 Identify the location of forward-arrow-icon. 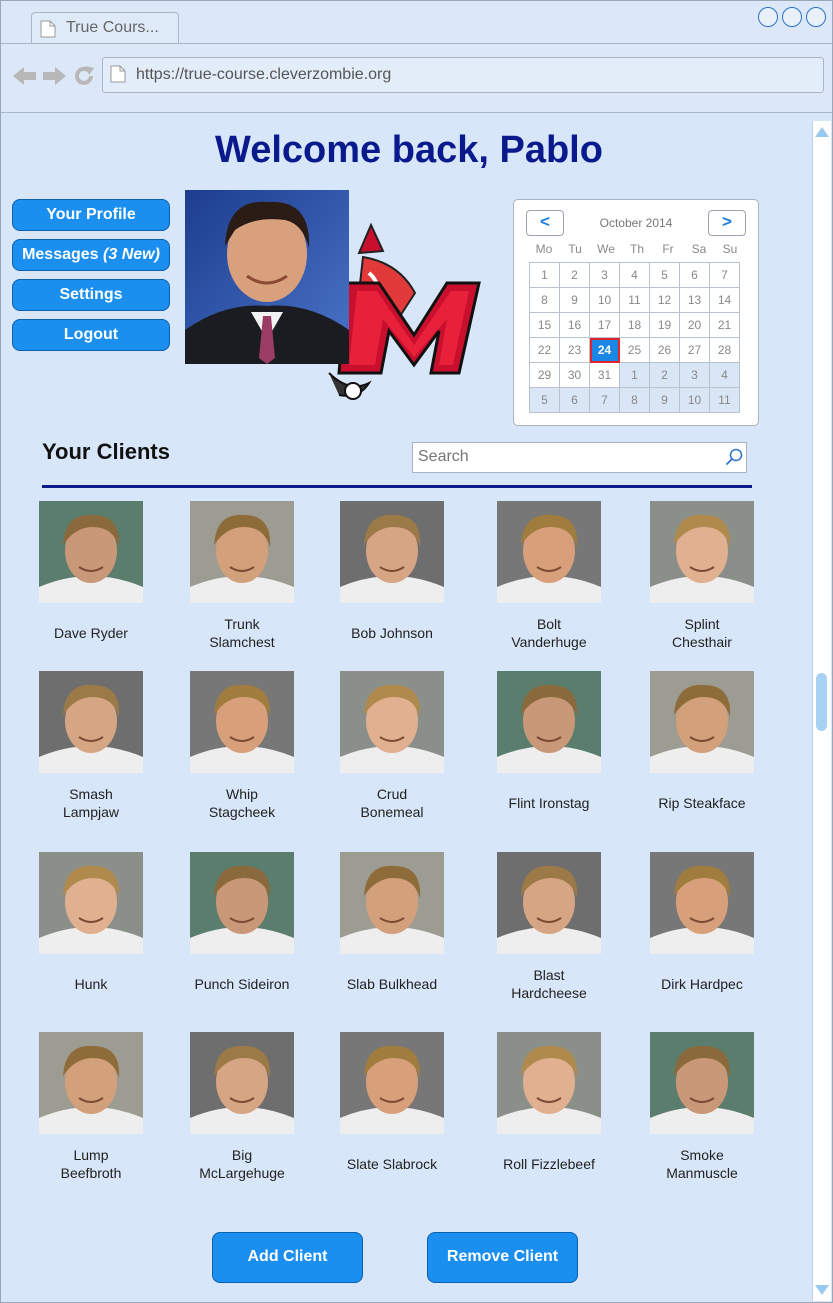
(54, 78).